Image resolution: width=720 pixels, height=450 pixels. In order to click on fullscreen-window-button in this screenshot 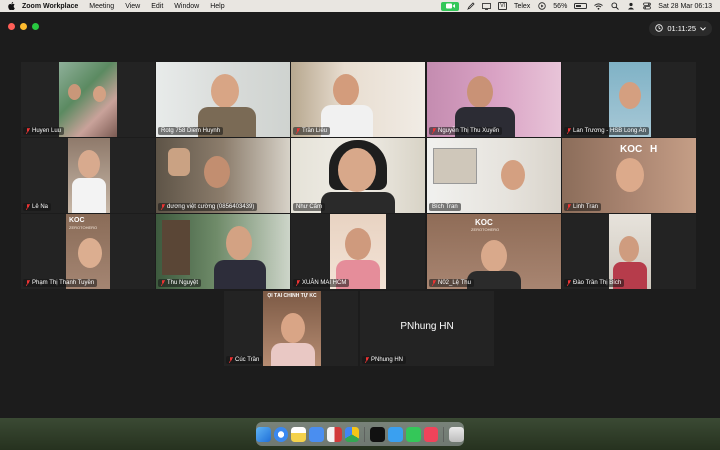, I will do `click(35, 26)`.